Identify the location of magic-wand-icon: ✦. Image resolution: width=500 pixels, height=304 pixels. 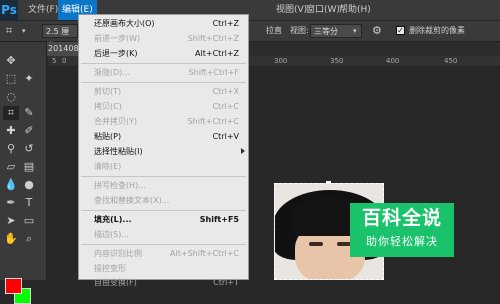
(29, 79).